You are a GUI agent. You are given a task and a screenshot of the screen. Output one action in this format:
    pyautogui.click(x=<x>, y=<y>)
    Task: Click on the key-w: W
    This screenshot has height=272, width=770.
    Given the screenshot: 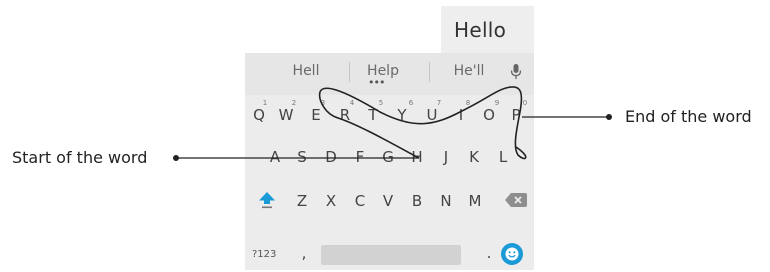 What is the action you would take?
    pyautogui.click(x=286, y=115)
    